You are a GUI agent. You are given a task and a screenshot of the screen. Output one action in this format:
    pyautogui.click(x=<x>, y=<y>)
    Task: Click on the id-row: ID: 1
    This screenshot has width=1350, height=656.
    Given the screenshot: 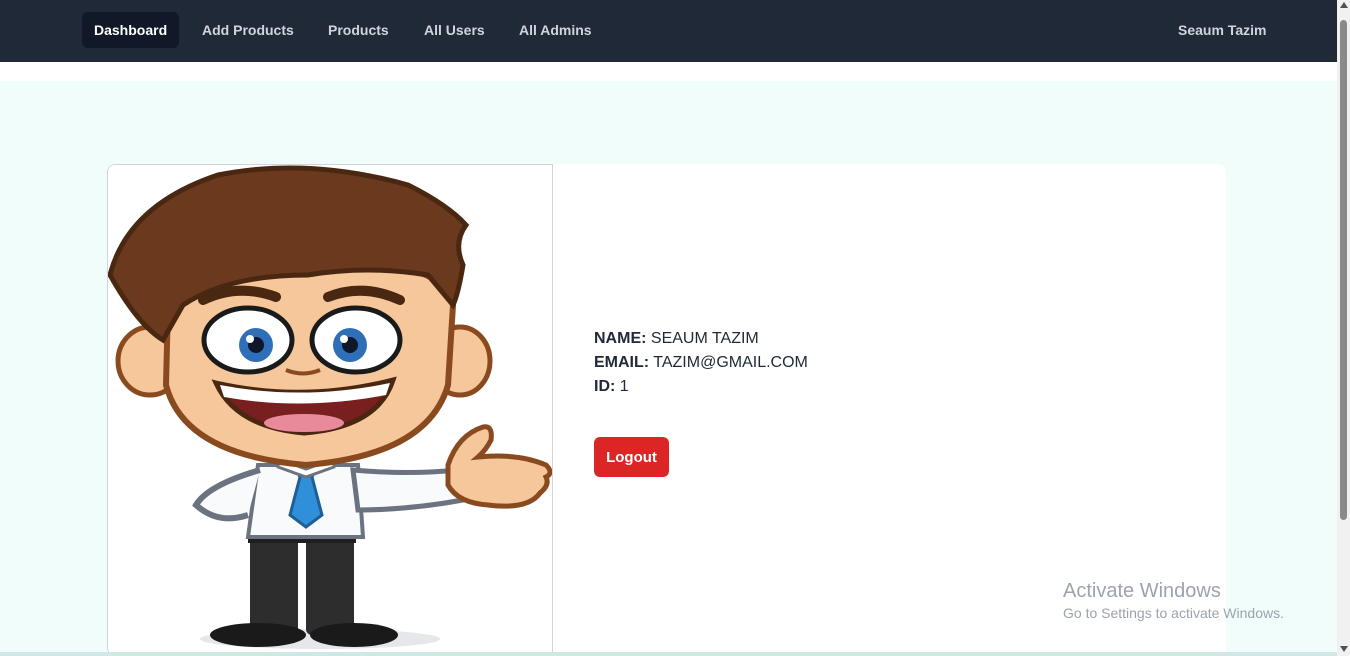 What is the action you would take?
    pyautogui.click(x=701, y=387)
    